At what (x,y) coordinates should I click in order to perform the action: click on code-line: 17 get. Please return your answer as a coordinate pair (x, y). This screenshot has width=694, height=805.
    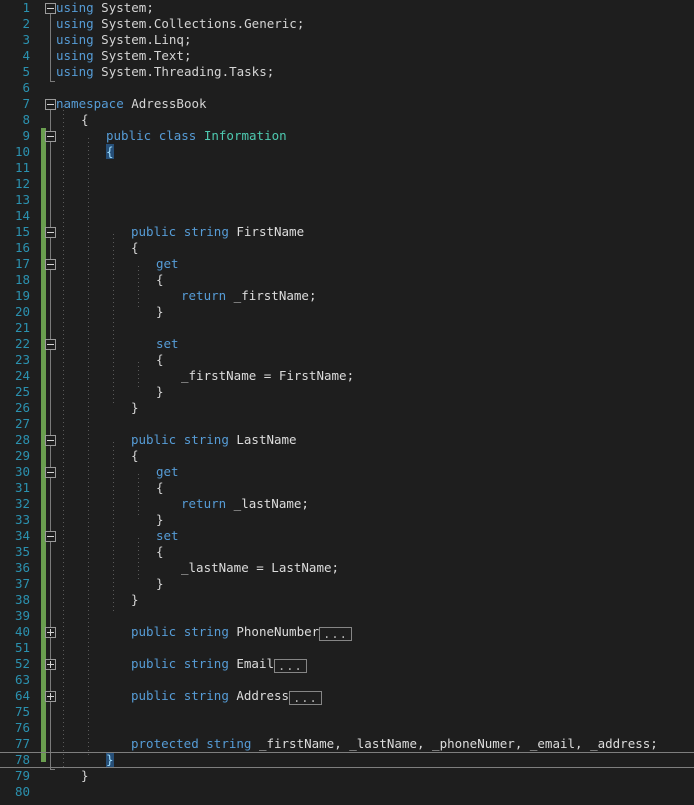
    Looking at the image, I should click on (347, 264).